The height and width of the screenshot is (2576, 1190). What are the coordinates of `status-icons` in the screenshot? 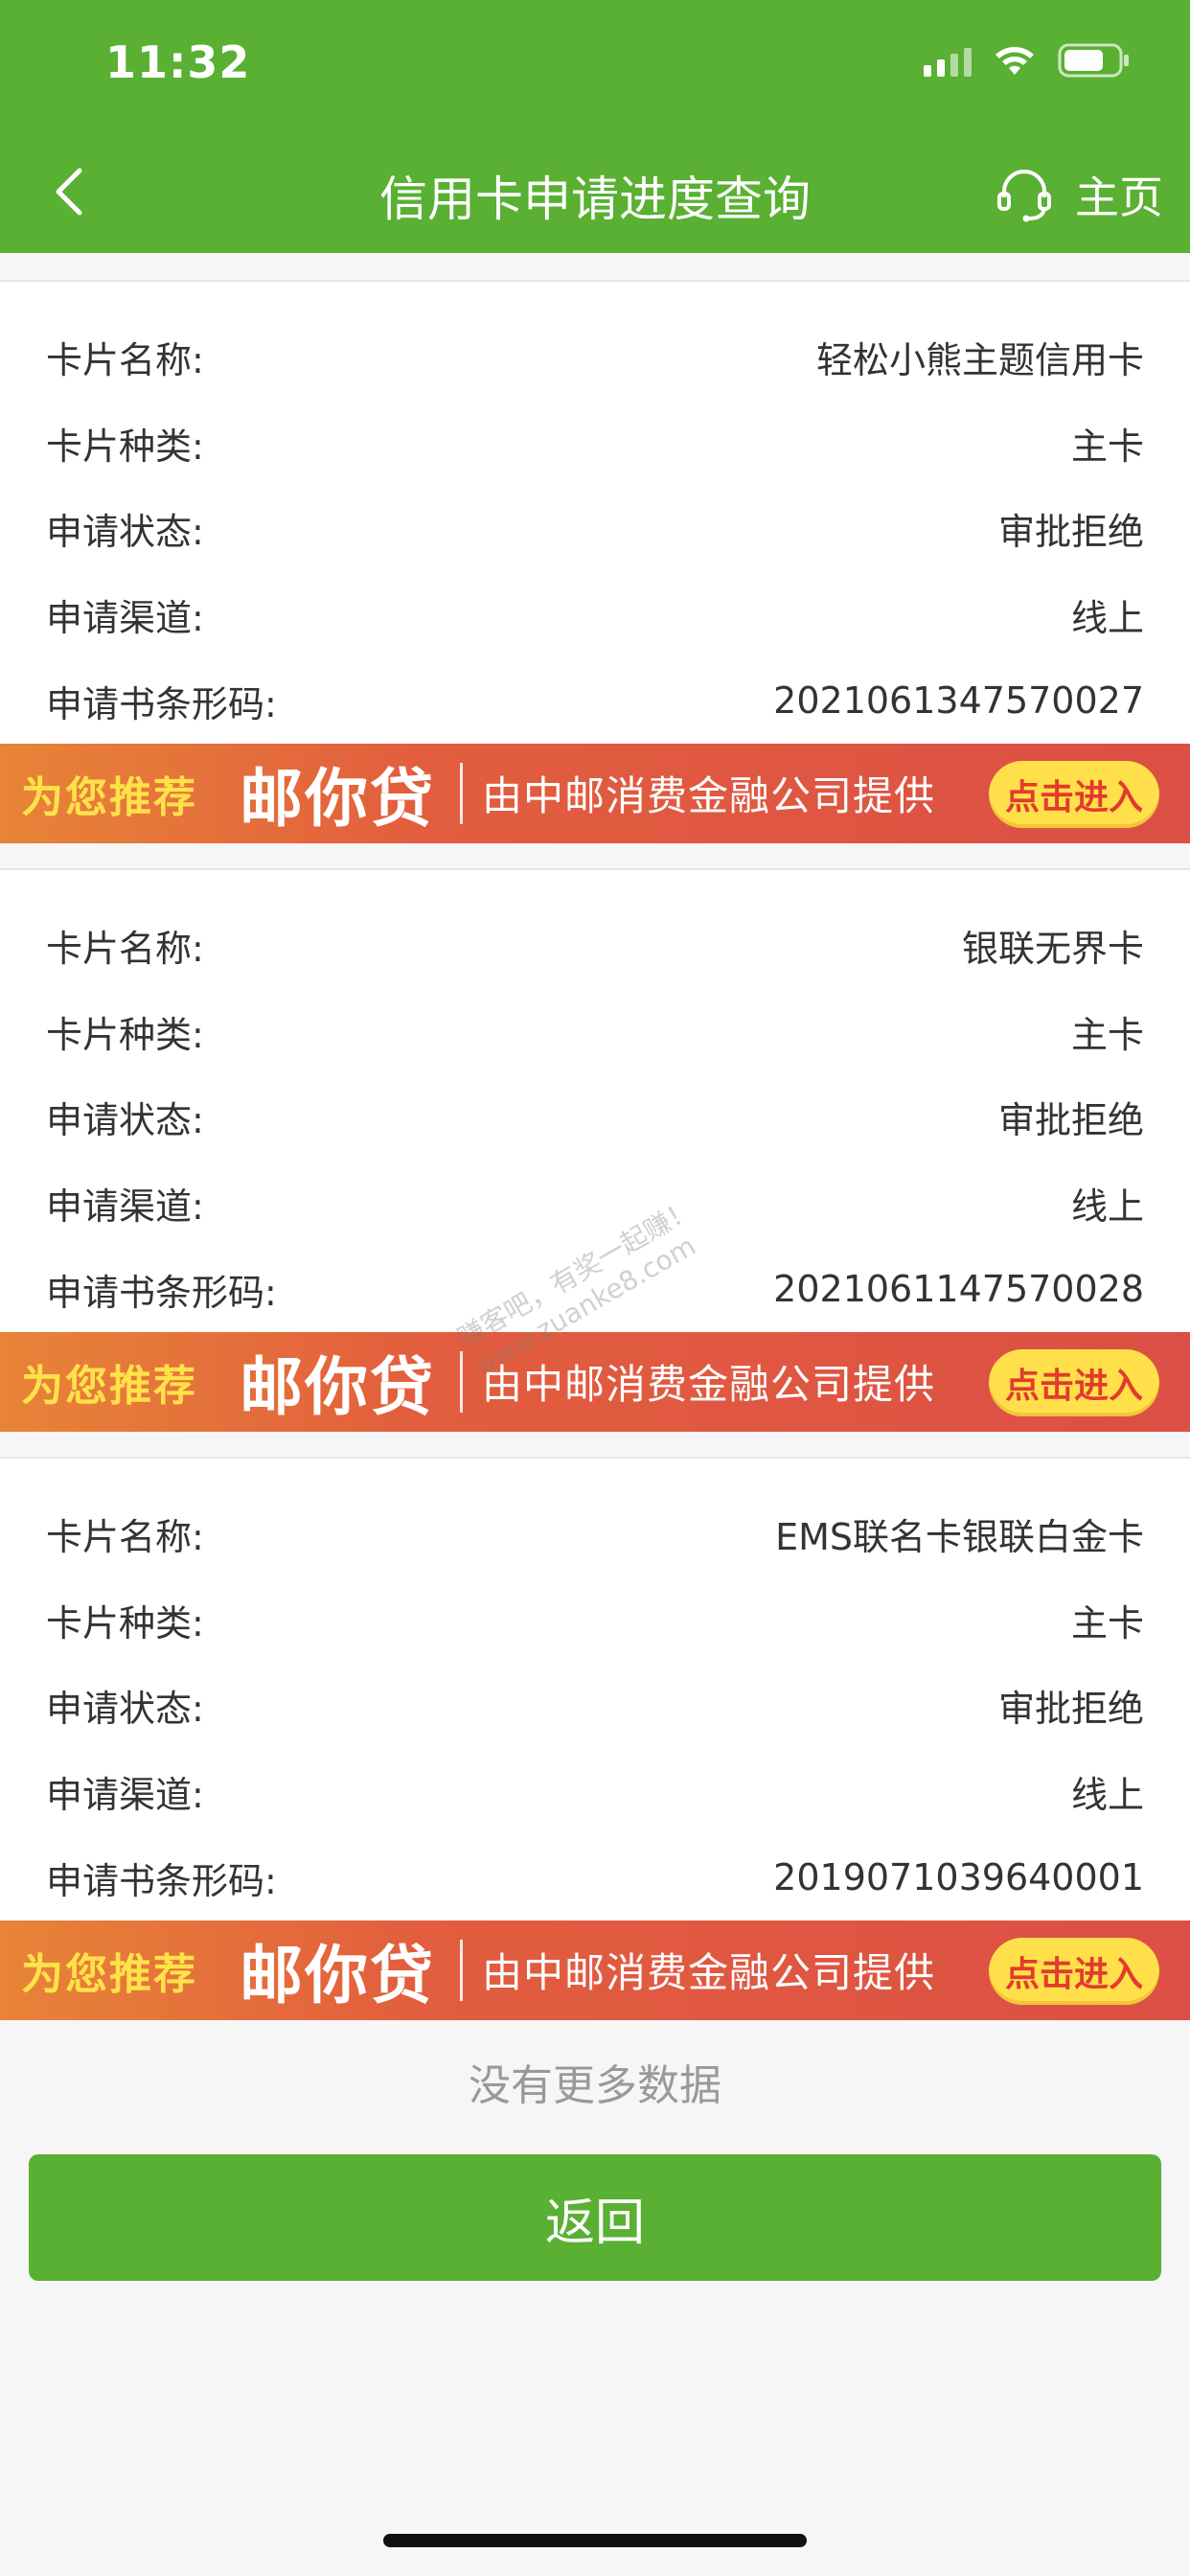 It's located at (1028, 60).